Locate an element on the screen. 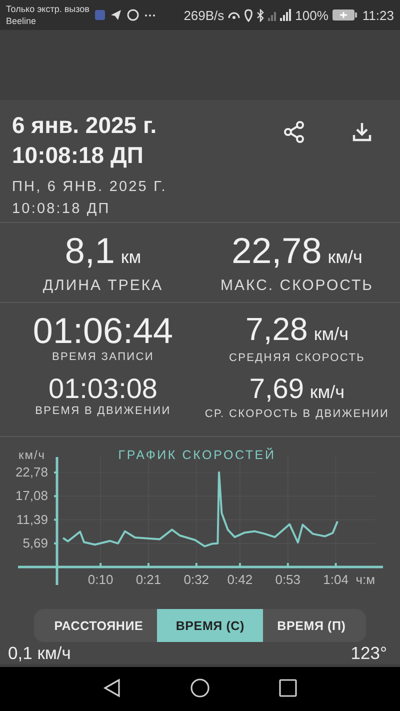 This screenshot has height=711, width=400. more-icon is located at coordinates (150, 15).